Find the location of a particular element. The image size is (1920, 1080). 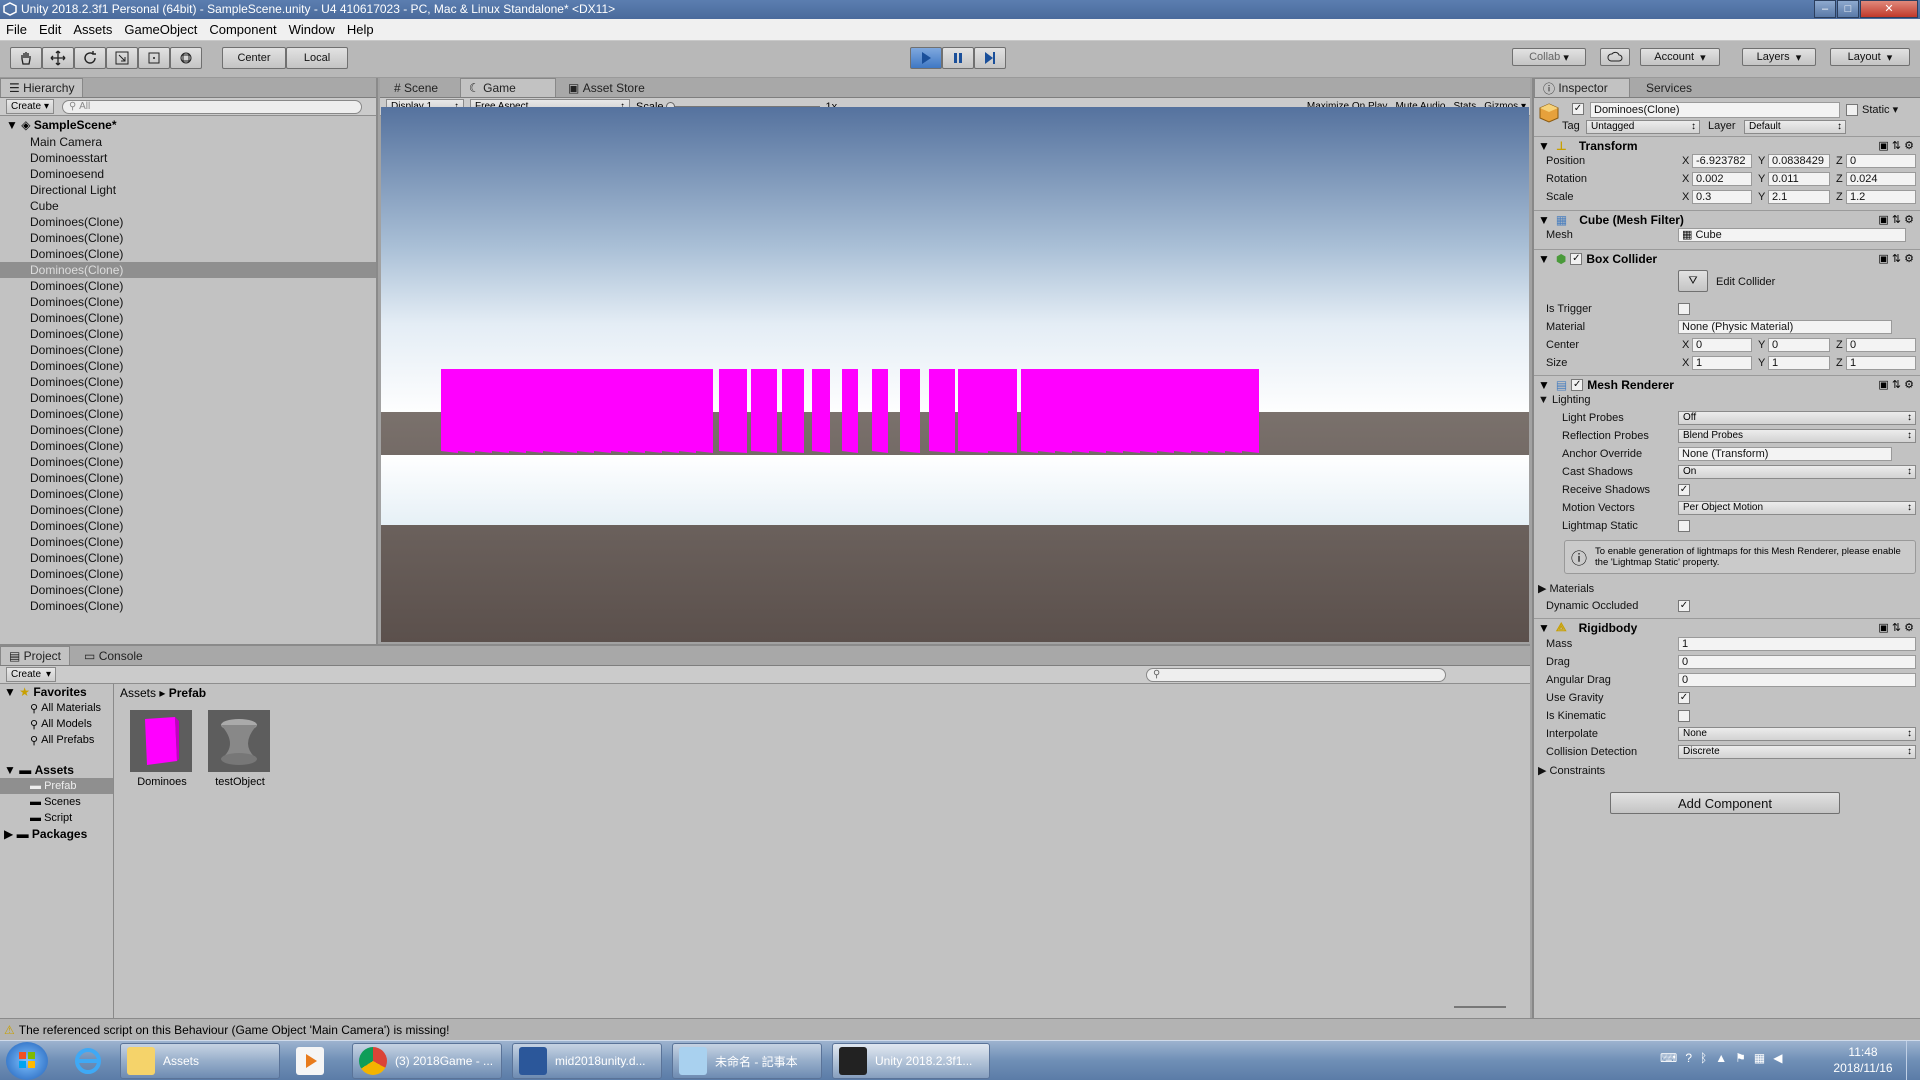

maximize-button: □ is located at coordinates (1848, 9).